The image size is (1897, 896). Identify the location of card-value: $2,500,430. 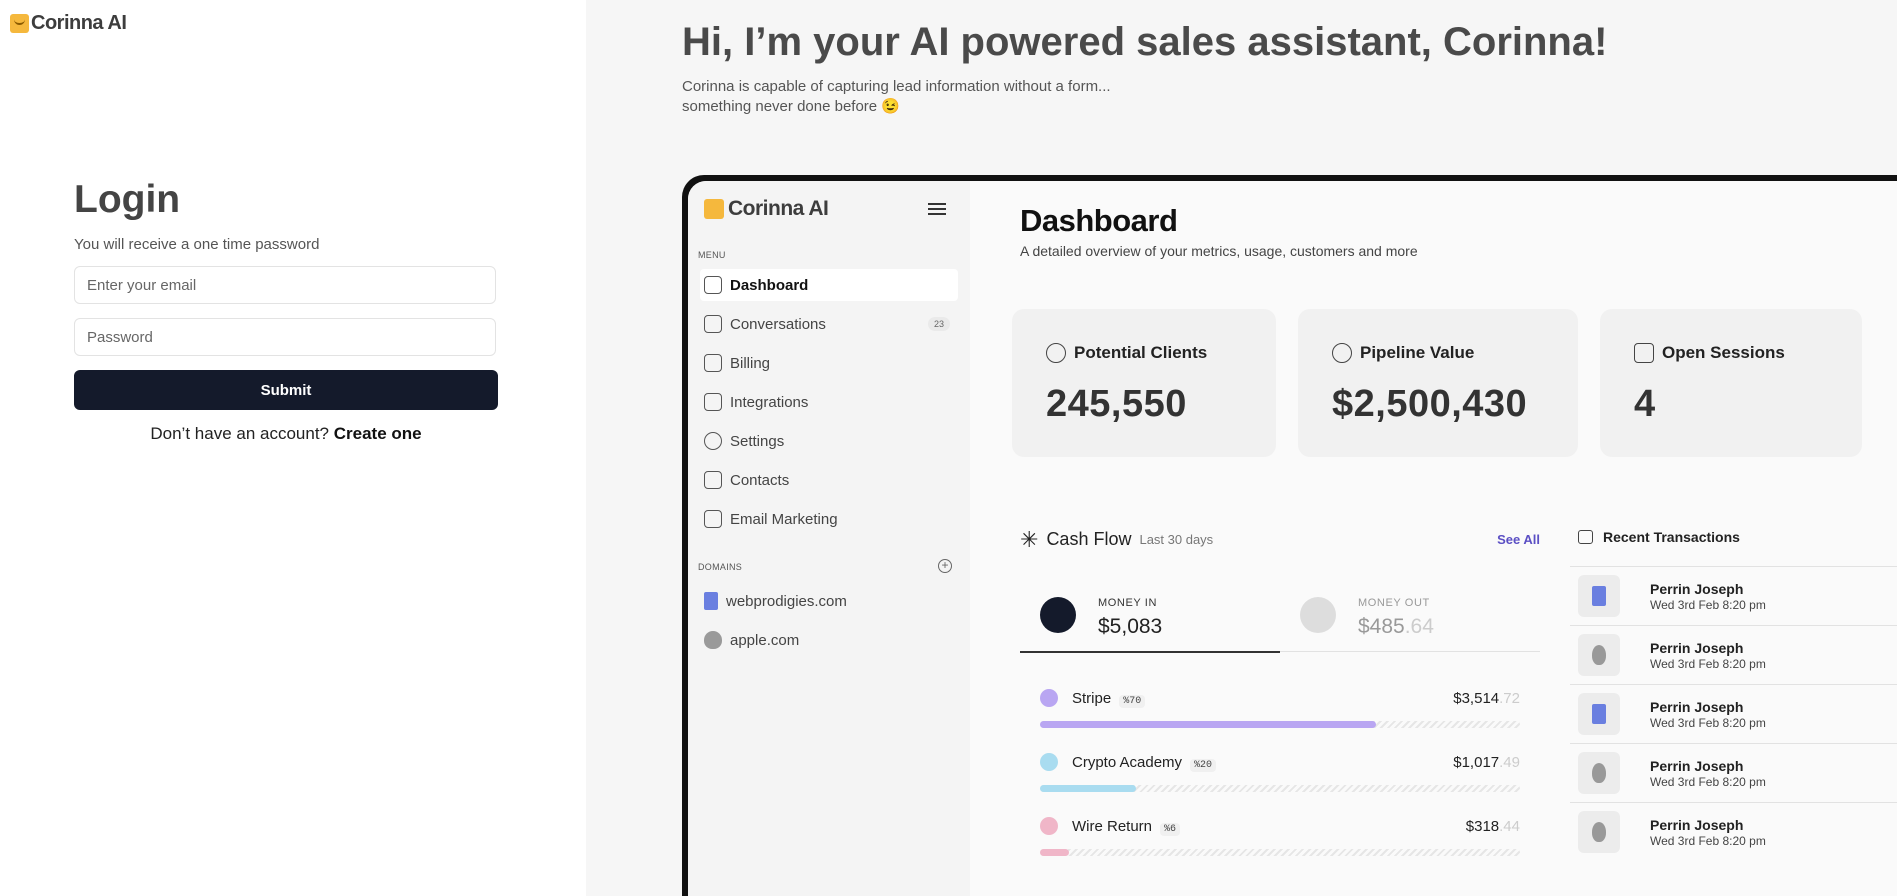
(1430, 404).